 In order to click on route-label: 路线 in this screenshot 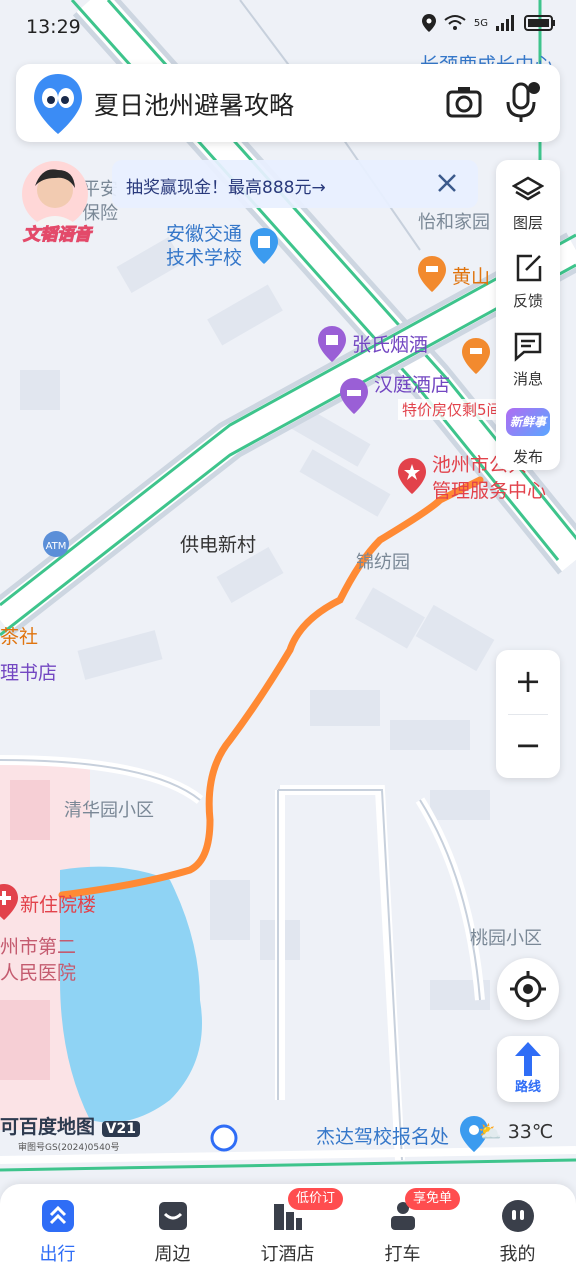, I will do `click(527, 1087)`.